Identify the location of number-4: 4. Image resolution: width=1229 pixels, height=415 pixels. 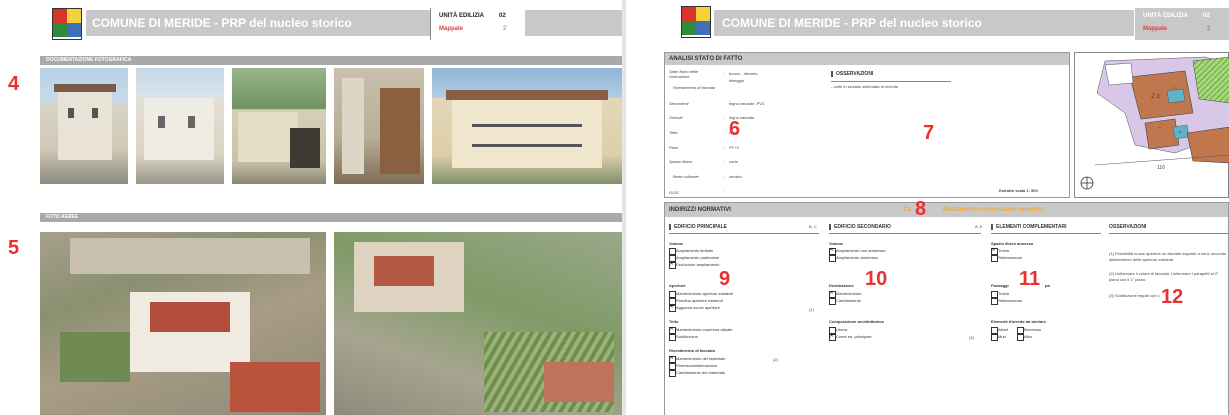
(14, 84).